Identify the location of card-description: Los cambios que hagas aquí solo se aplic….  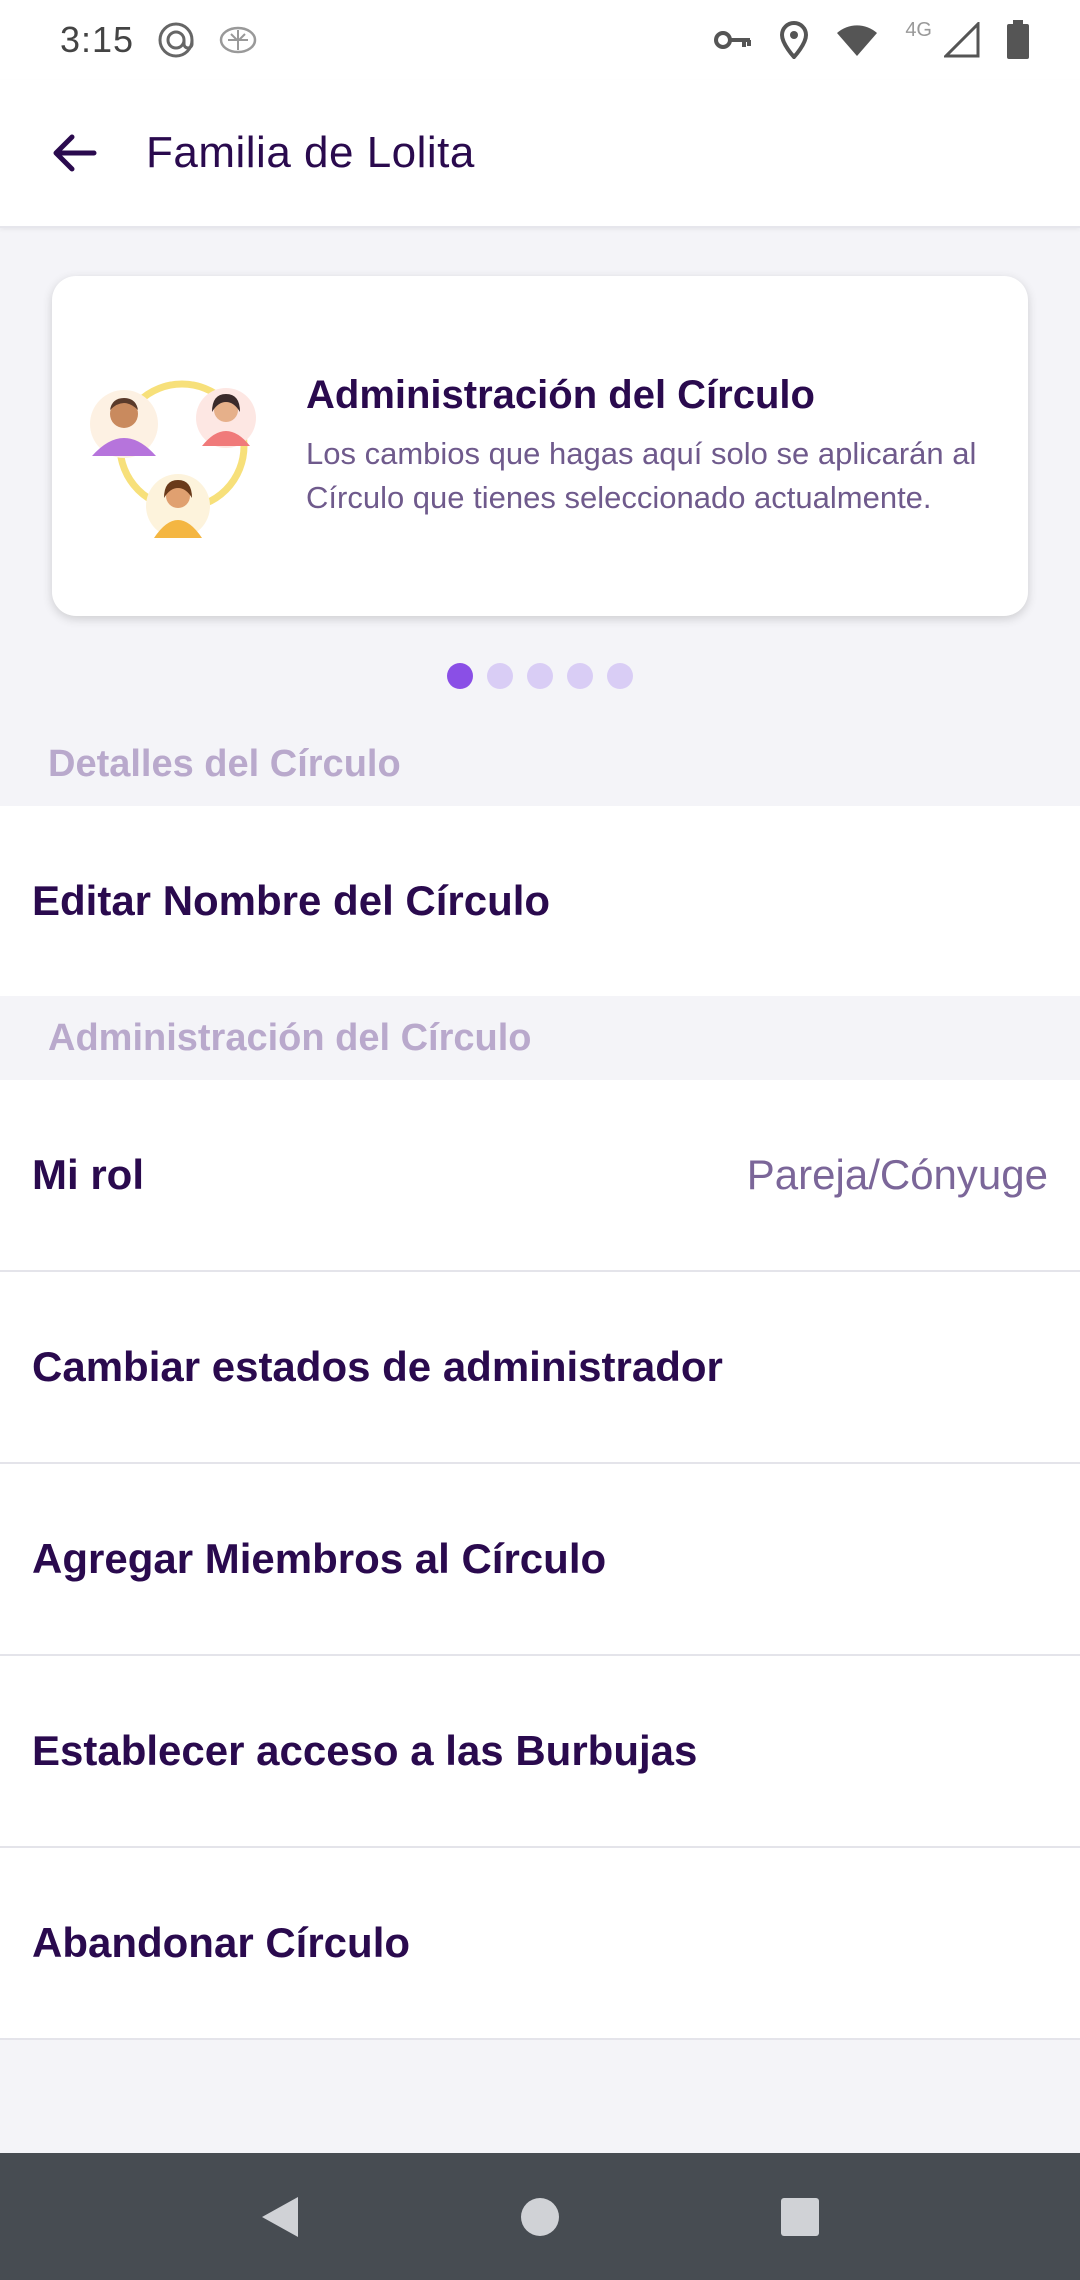
(641, 475).